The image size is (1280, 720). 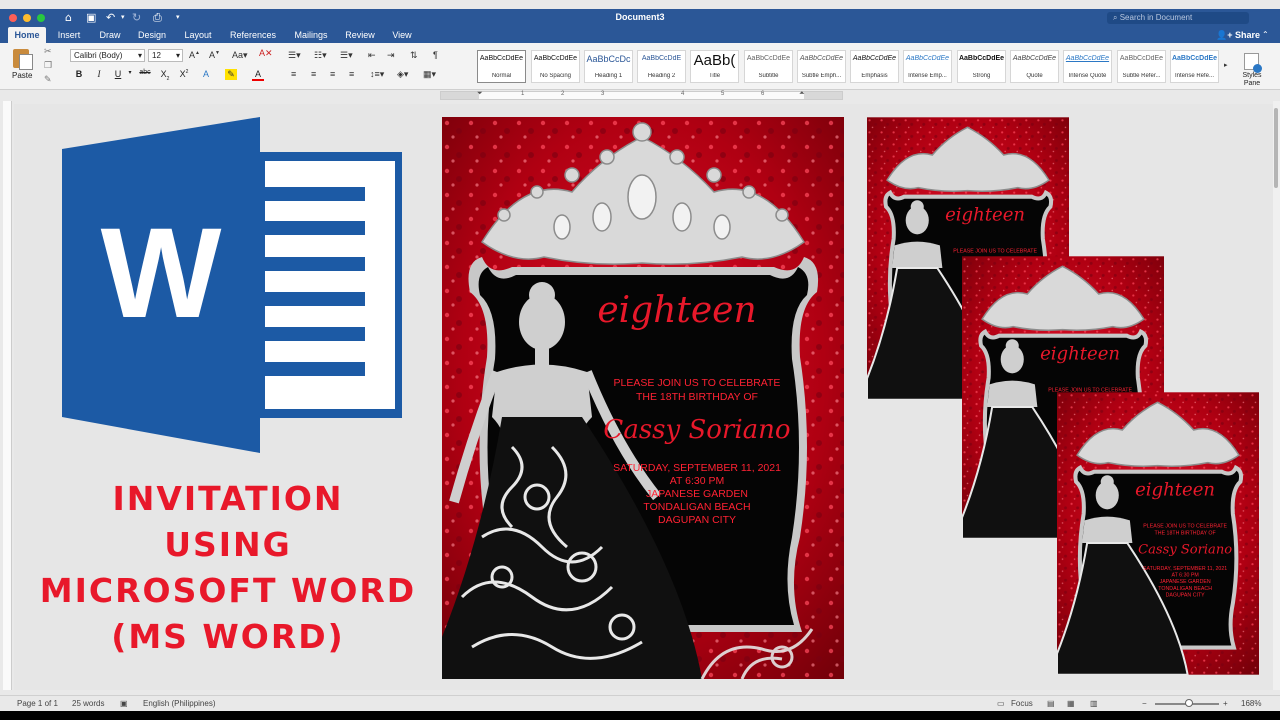 What do you see at coordinates (27, 35) in the screenshot?
I see `tab-home: Home` at bounding box center [27, 35].